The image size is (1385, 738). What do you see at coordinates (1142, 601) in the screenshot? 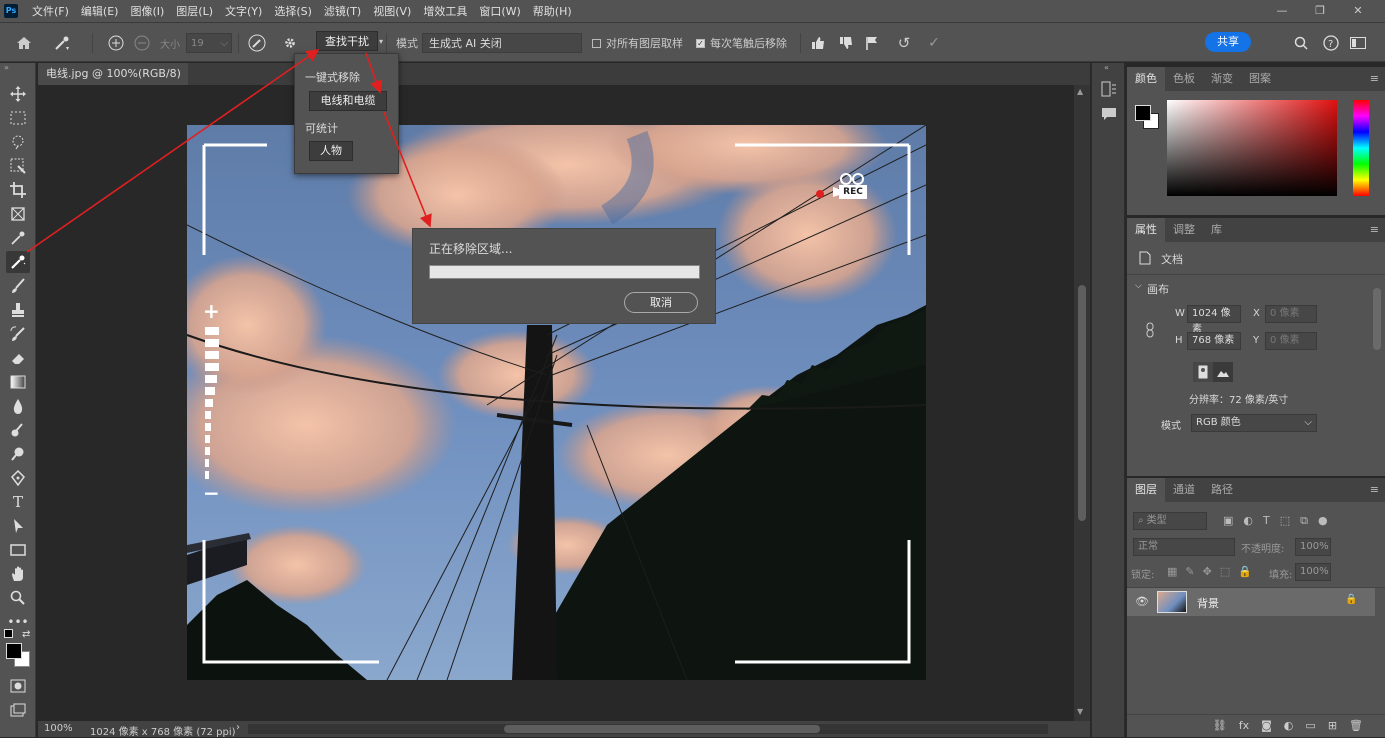
I see `layer-visibility-eye-icon: 👁` at bounding box center [1142, 601].